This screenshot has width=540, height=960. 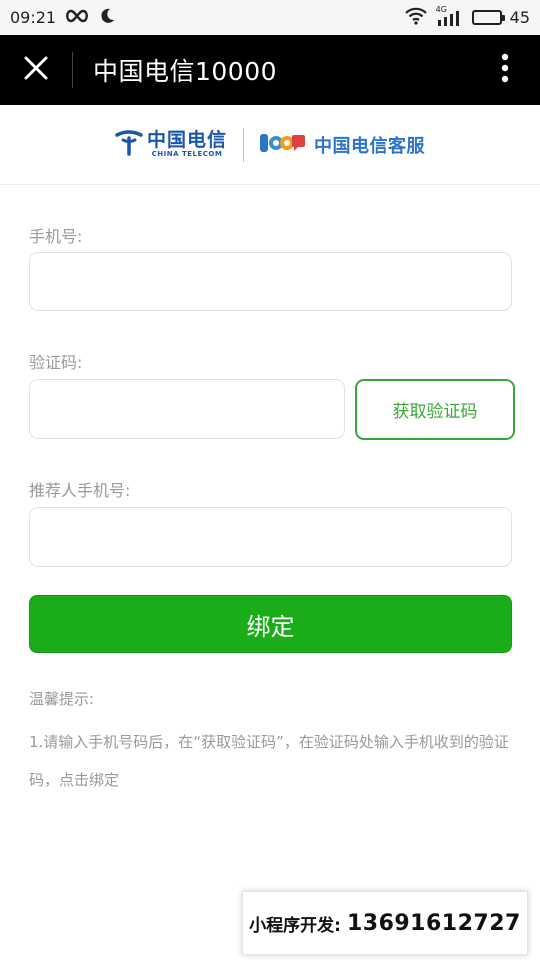 I want to click on phone-input, so click(x=270, y=281).